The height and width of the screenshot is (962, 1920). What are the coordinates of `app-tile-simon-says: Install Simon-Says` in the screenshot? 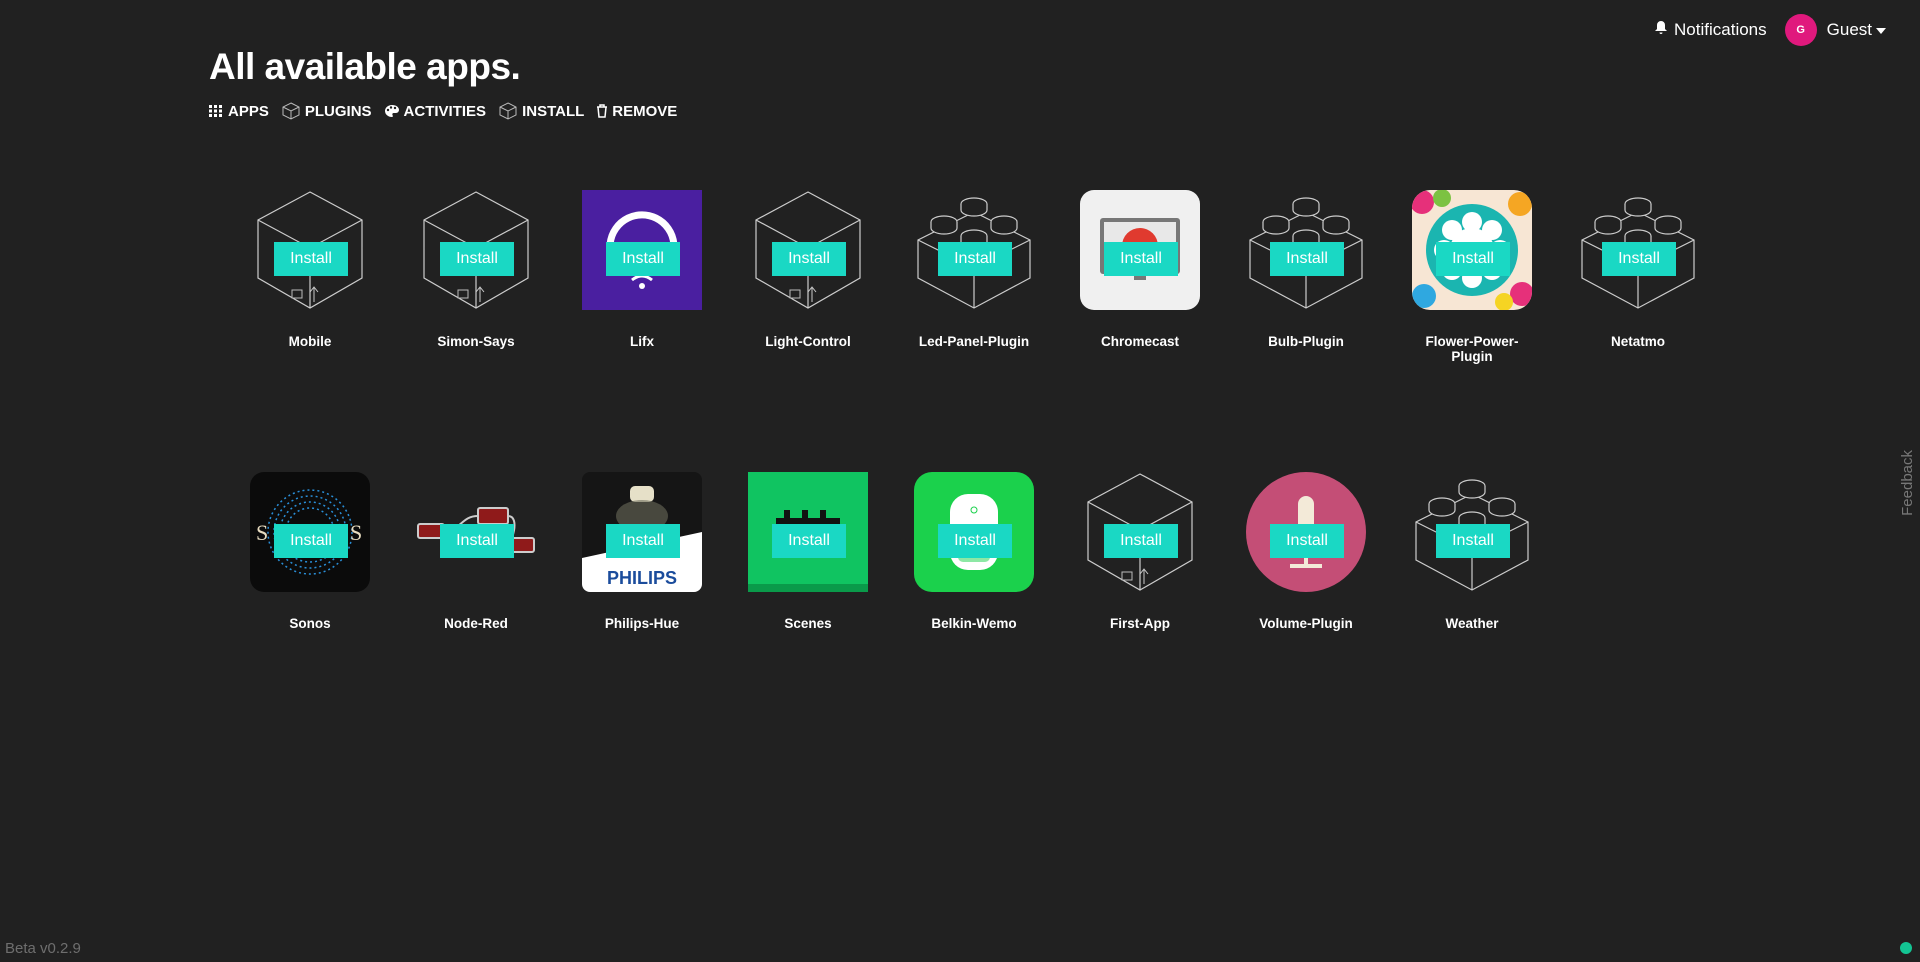 It's located at (476, 331).